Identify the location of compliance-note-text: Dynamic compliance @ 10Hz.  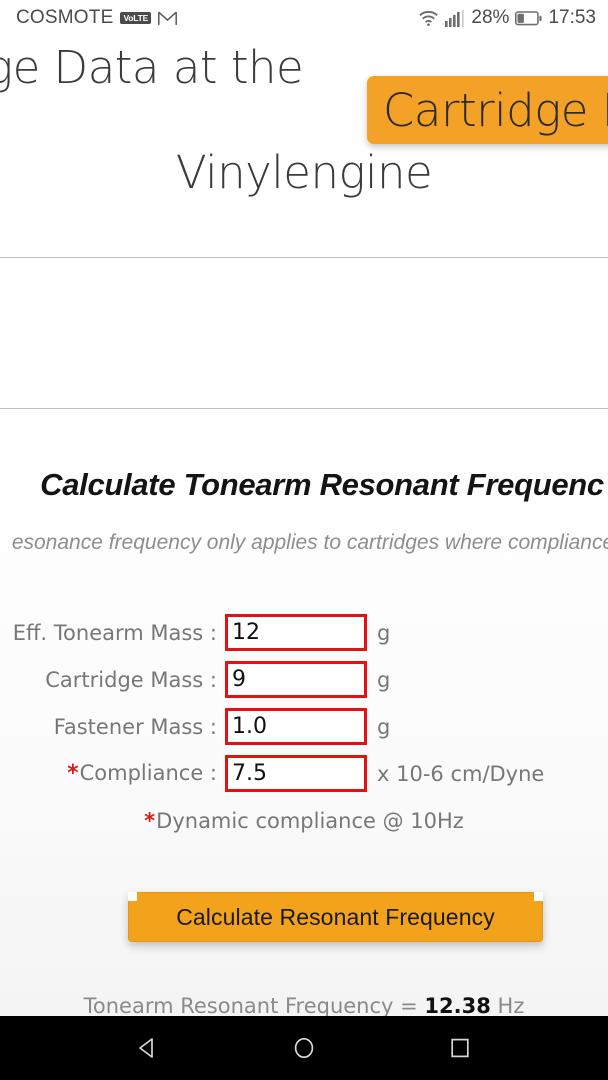
(310, 821).